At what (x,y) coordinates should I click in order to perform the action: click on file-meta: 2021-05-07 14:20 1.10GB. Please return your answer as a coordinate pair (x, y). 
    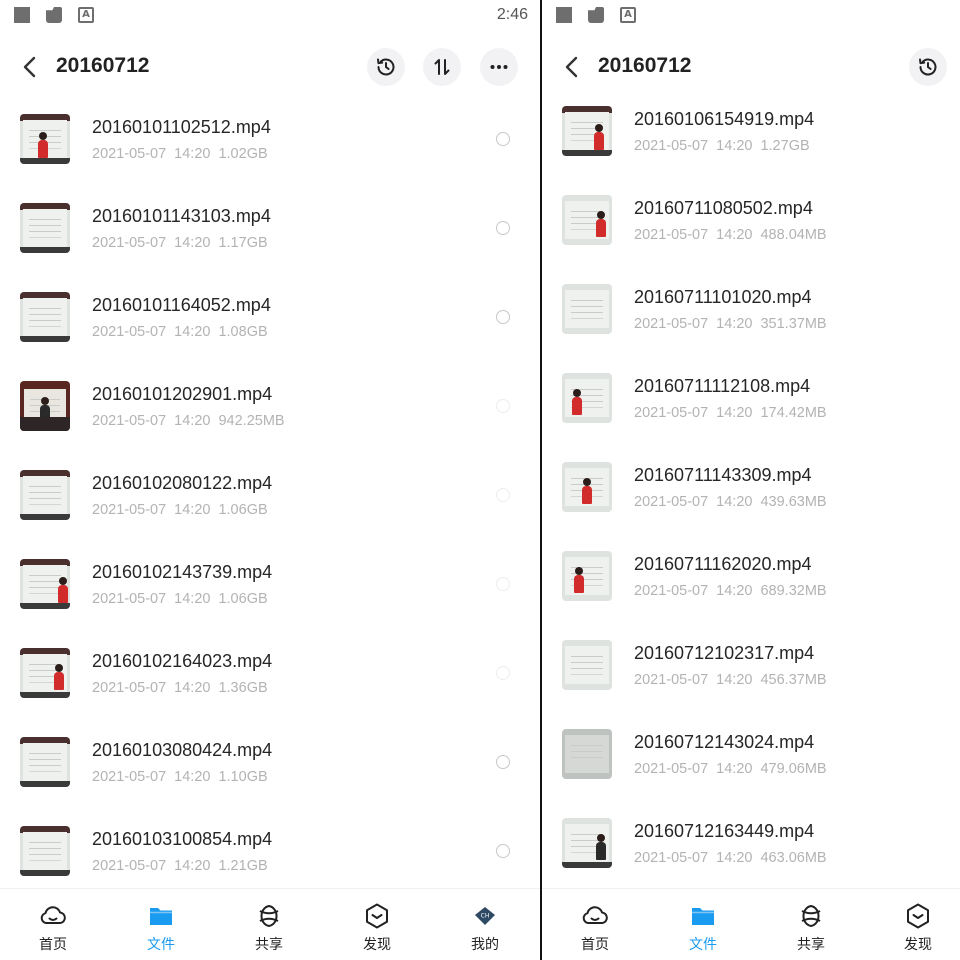
    Looking at the image, I should click on (180, 777).